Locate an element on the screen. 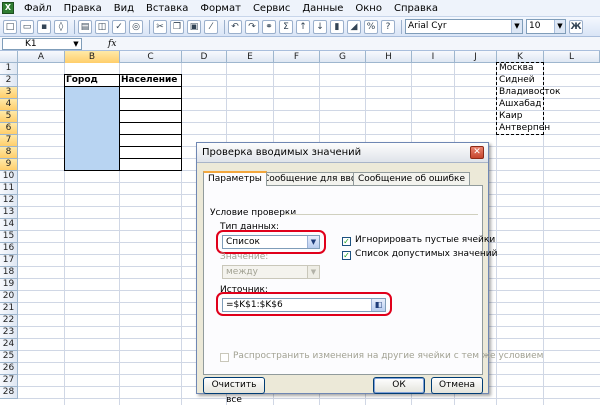  menu-format: Формат is located at coordinates (220, 8).